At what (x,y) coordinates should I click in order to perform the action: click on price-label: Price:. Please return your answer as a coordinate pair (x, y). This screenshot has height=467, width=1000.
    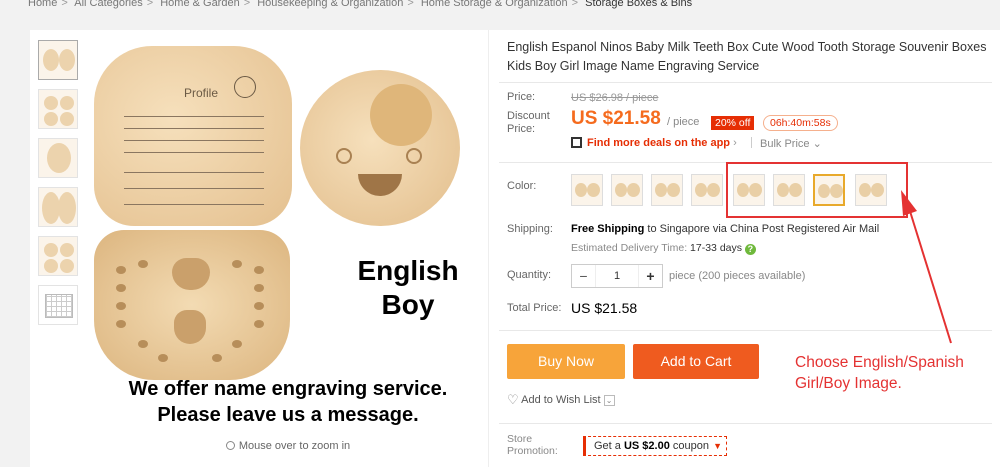
    Looking at the image, I should click on (521, 97).